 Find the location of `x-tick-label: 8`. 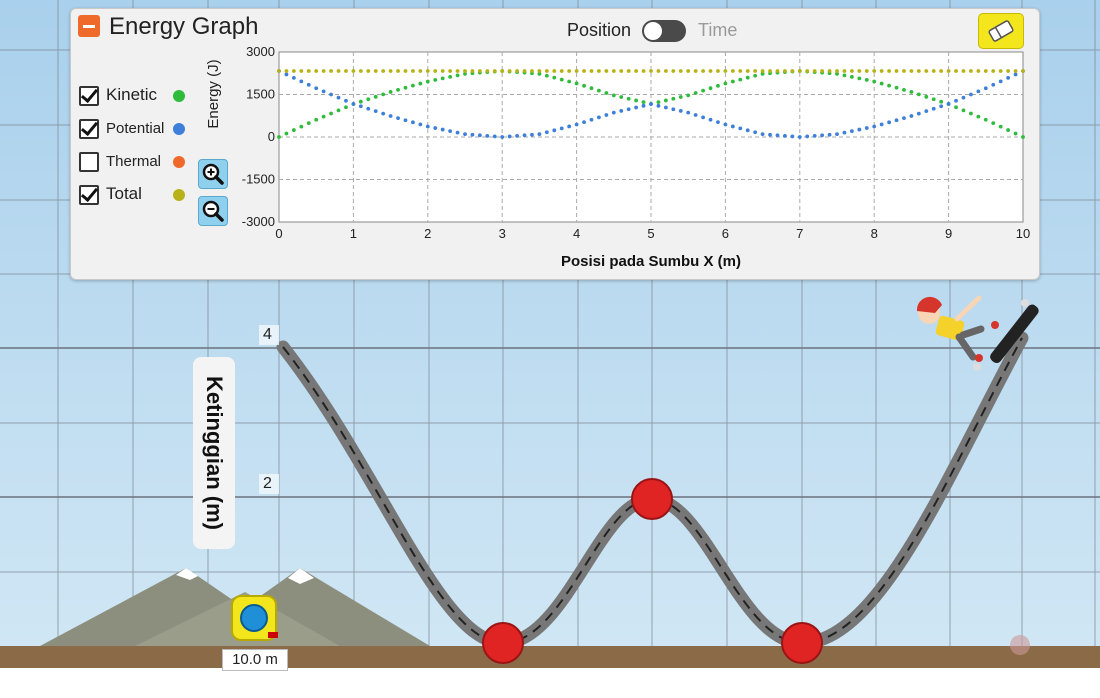

x-tick-label: 8 is located at coordinates (874, 233).